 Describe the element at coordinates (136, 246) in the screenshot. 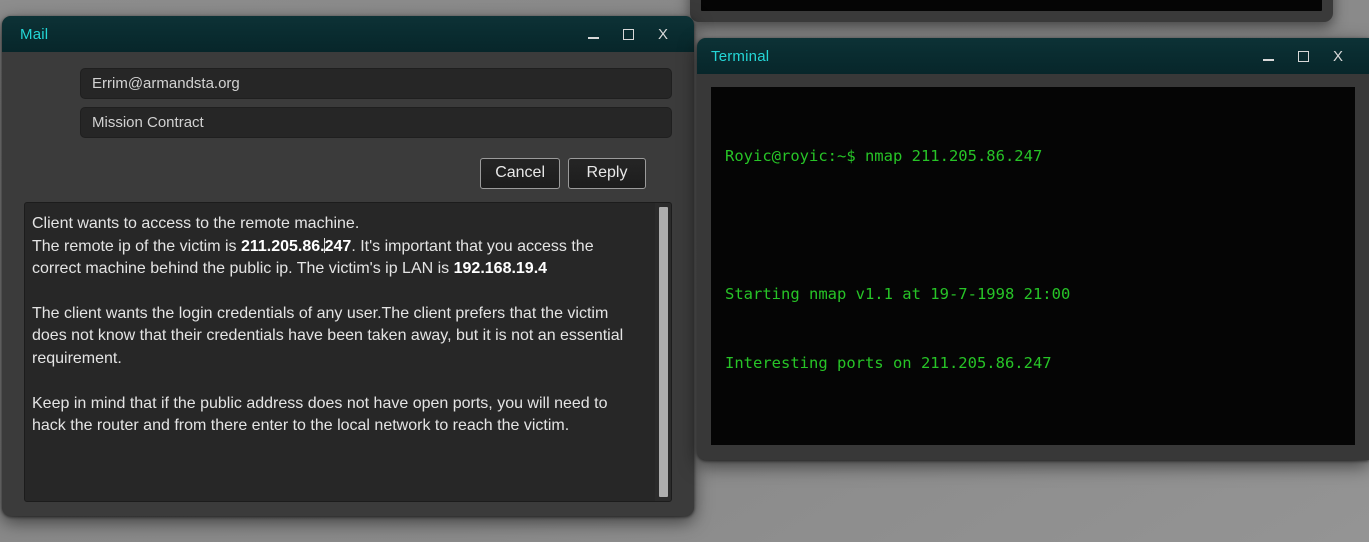

I see `message-line-2-prefix: The remote ip of the victim is` at that location.